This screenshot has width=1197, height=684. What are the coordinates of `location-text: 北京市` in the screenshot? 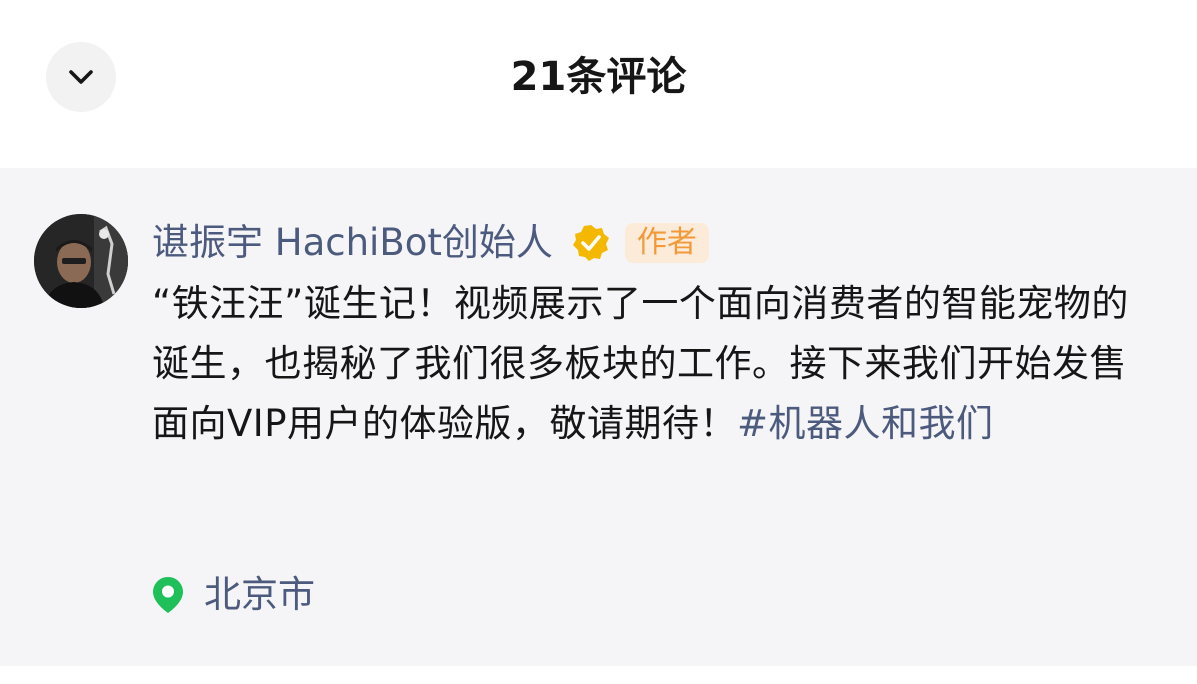 It's located at (259, 594).